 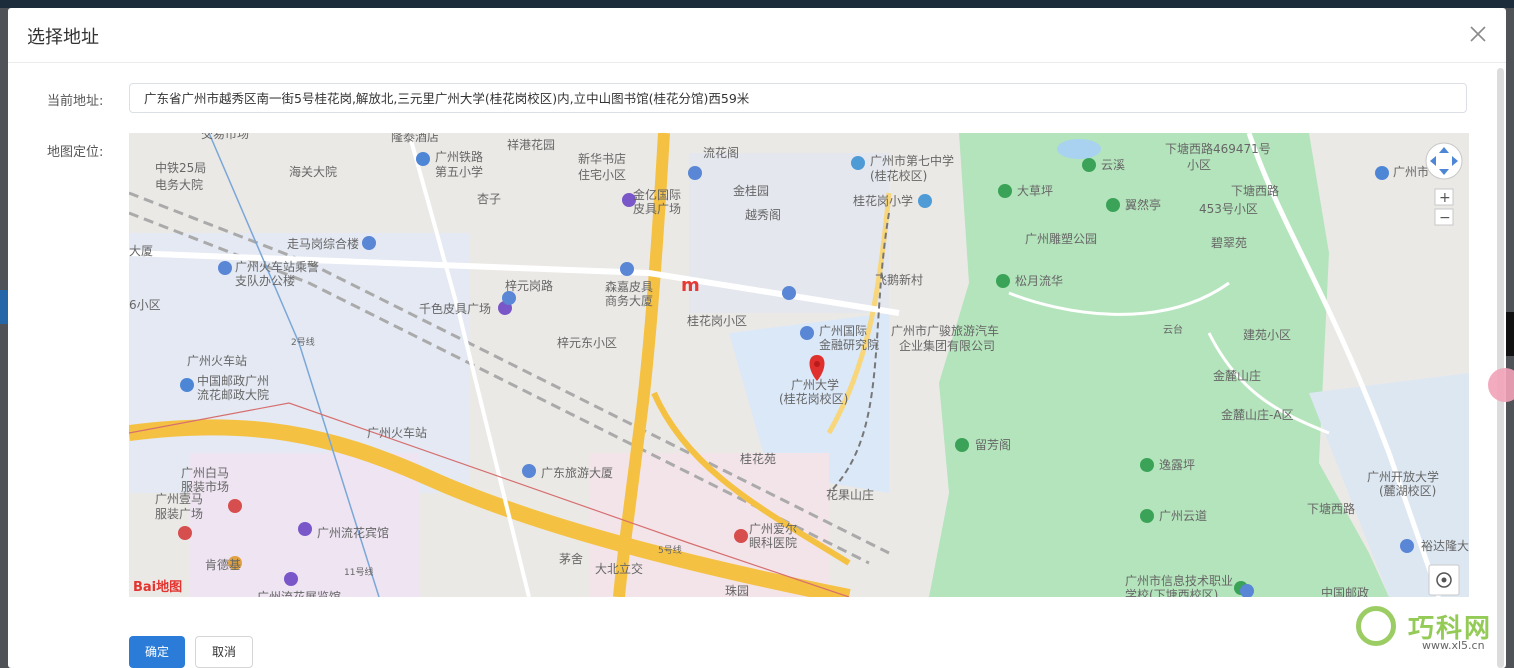 I want to click on map-label: 流花邮政大院, so click(x=233, y=394).